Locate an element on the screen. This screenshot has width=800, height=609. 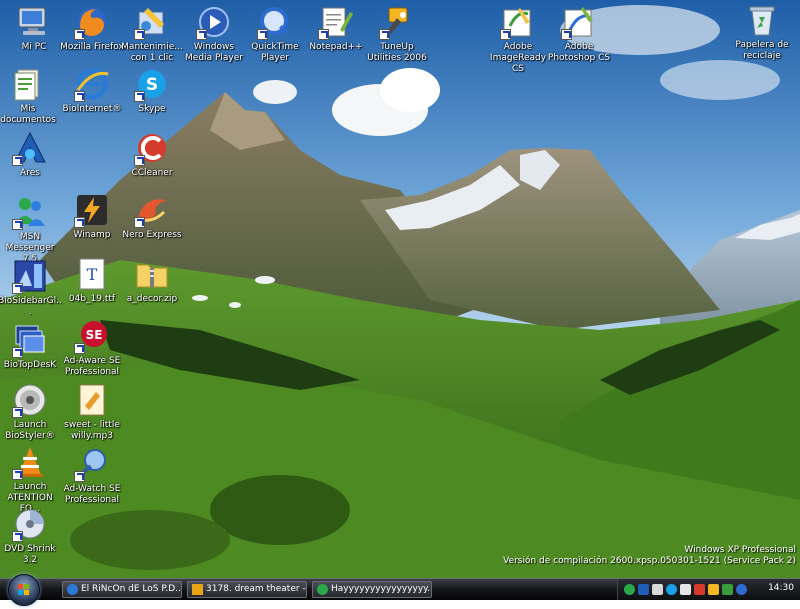
desktop-icon-firefox: Mozilla Firefox is located at coordinates (92, 28).